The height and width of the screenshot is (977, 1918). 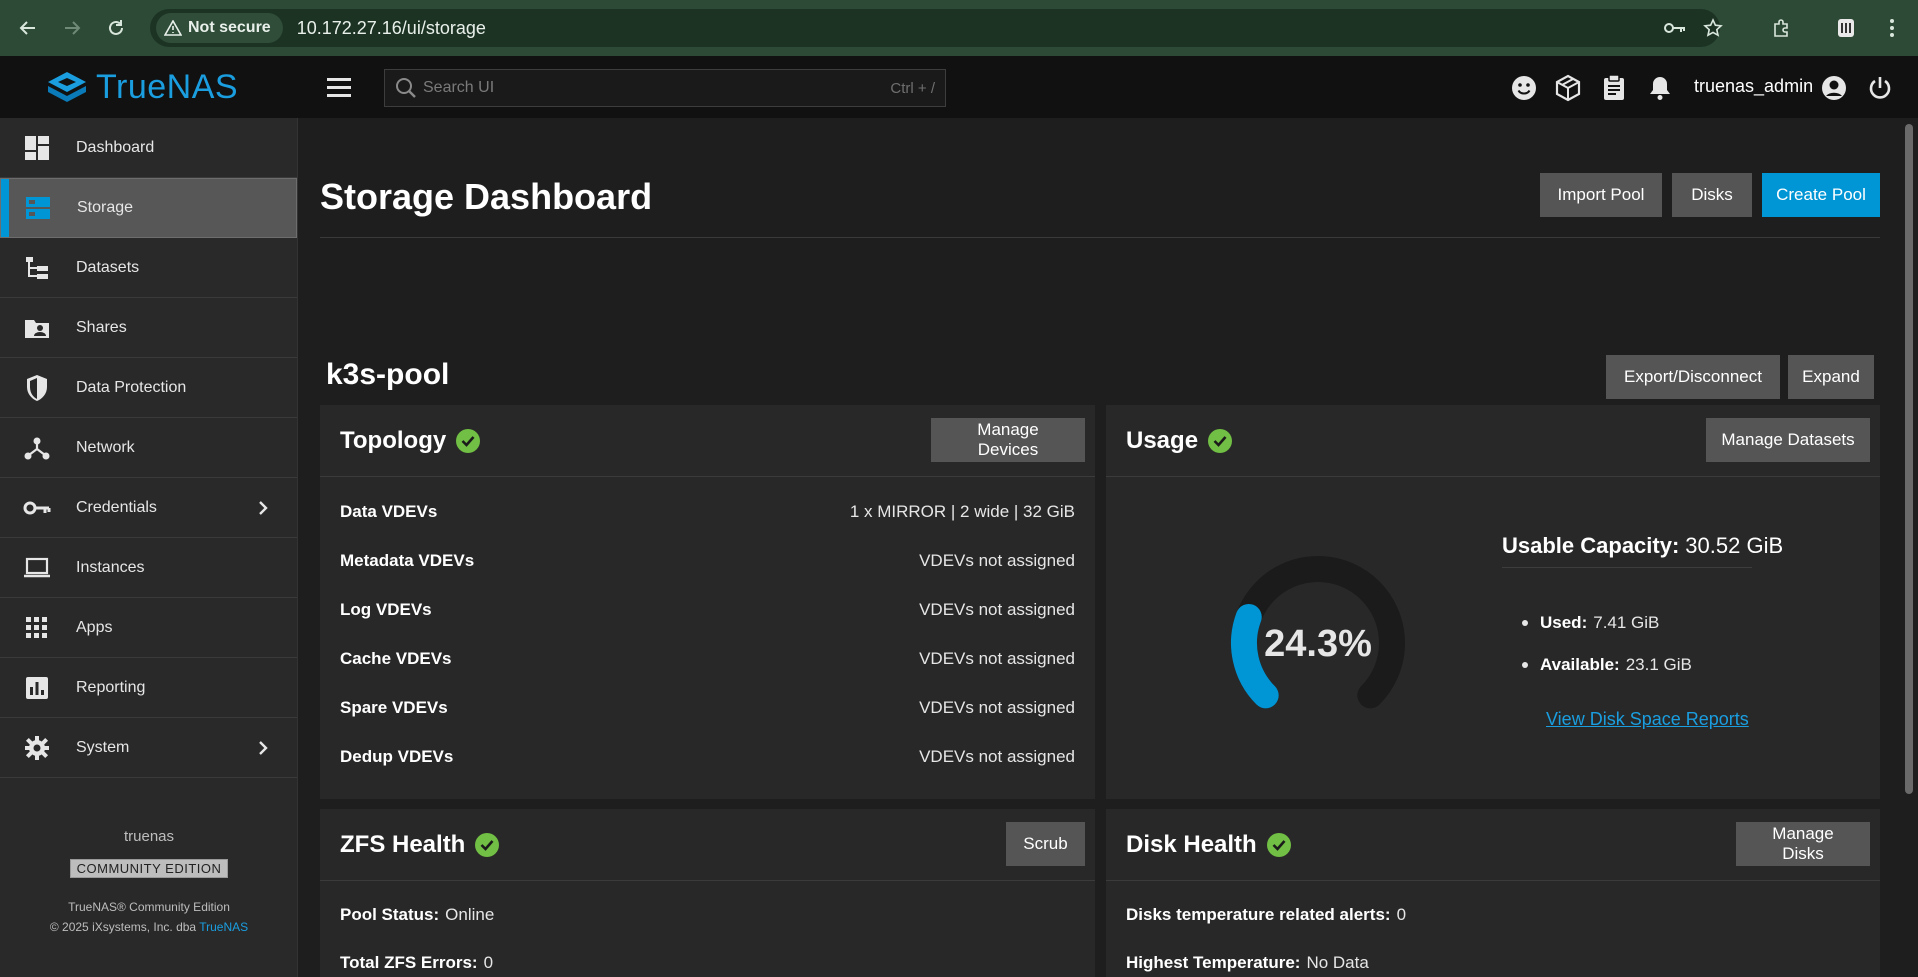 I want to click on highest-temperature: Highest Temperature: No Data, so click(x=1247, y=963).